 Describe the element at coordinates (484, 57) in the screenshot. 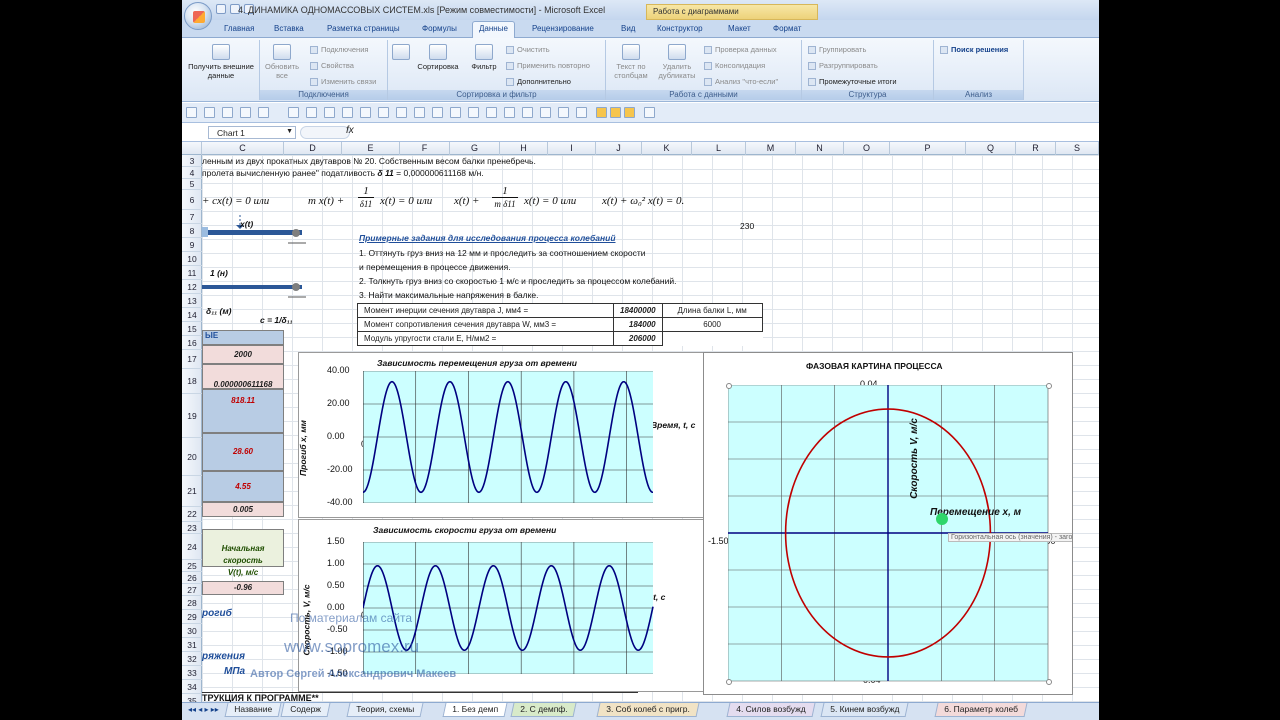

I see `filter-button: Фильтр` at that location.